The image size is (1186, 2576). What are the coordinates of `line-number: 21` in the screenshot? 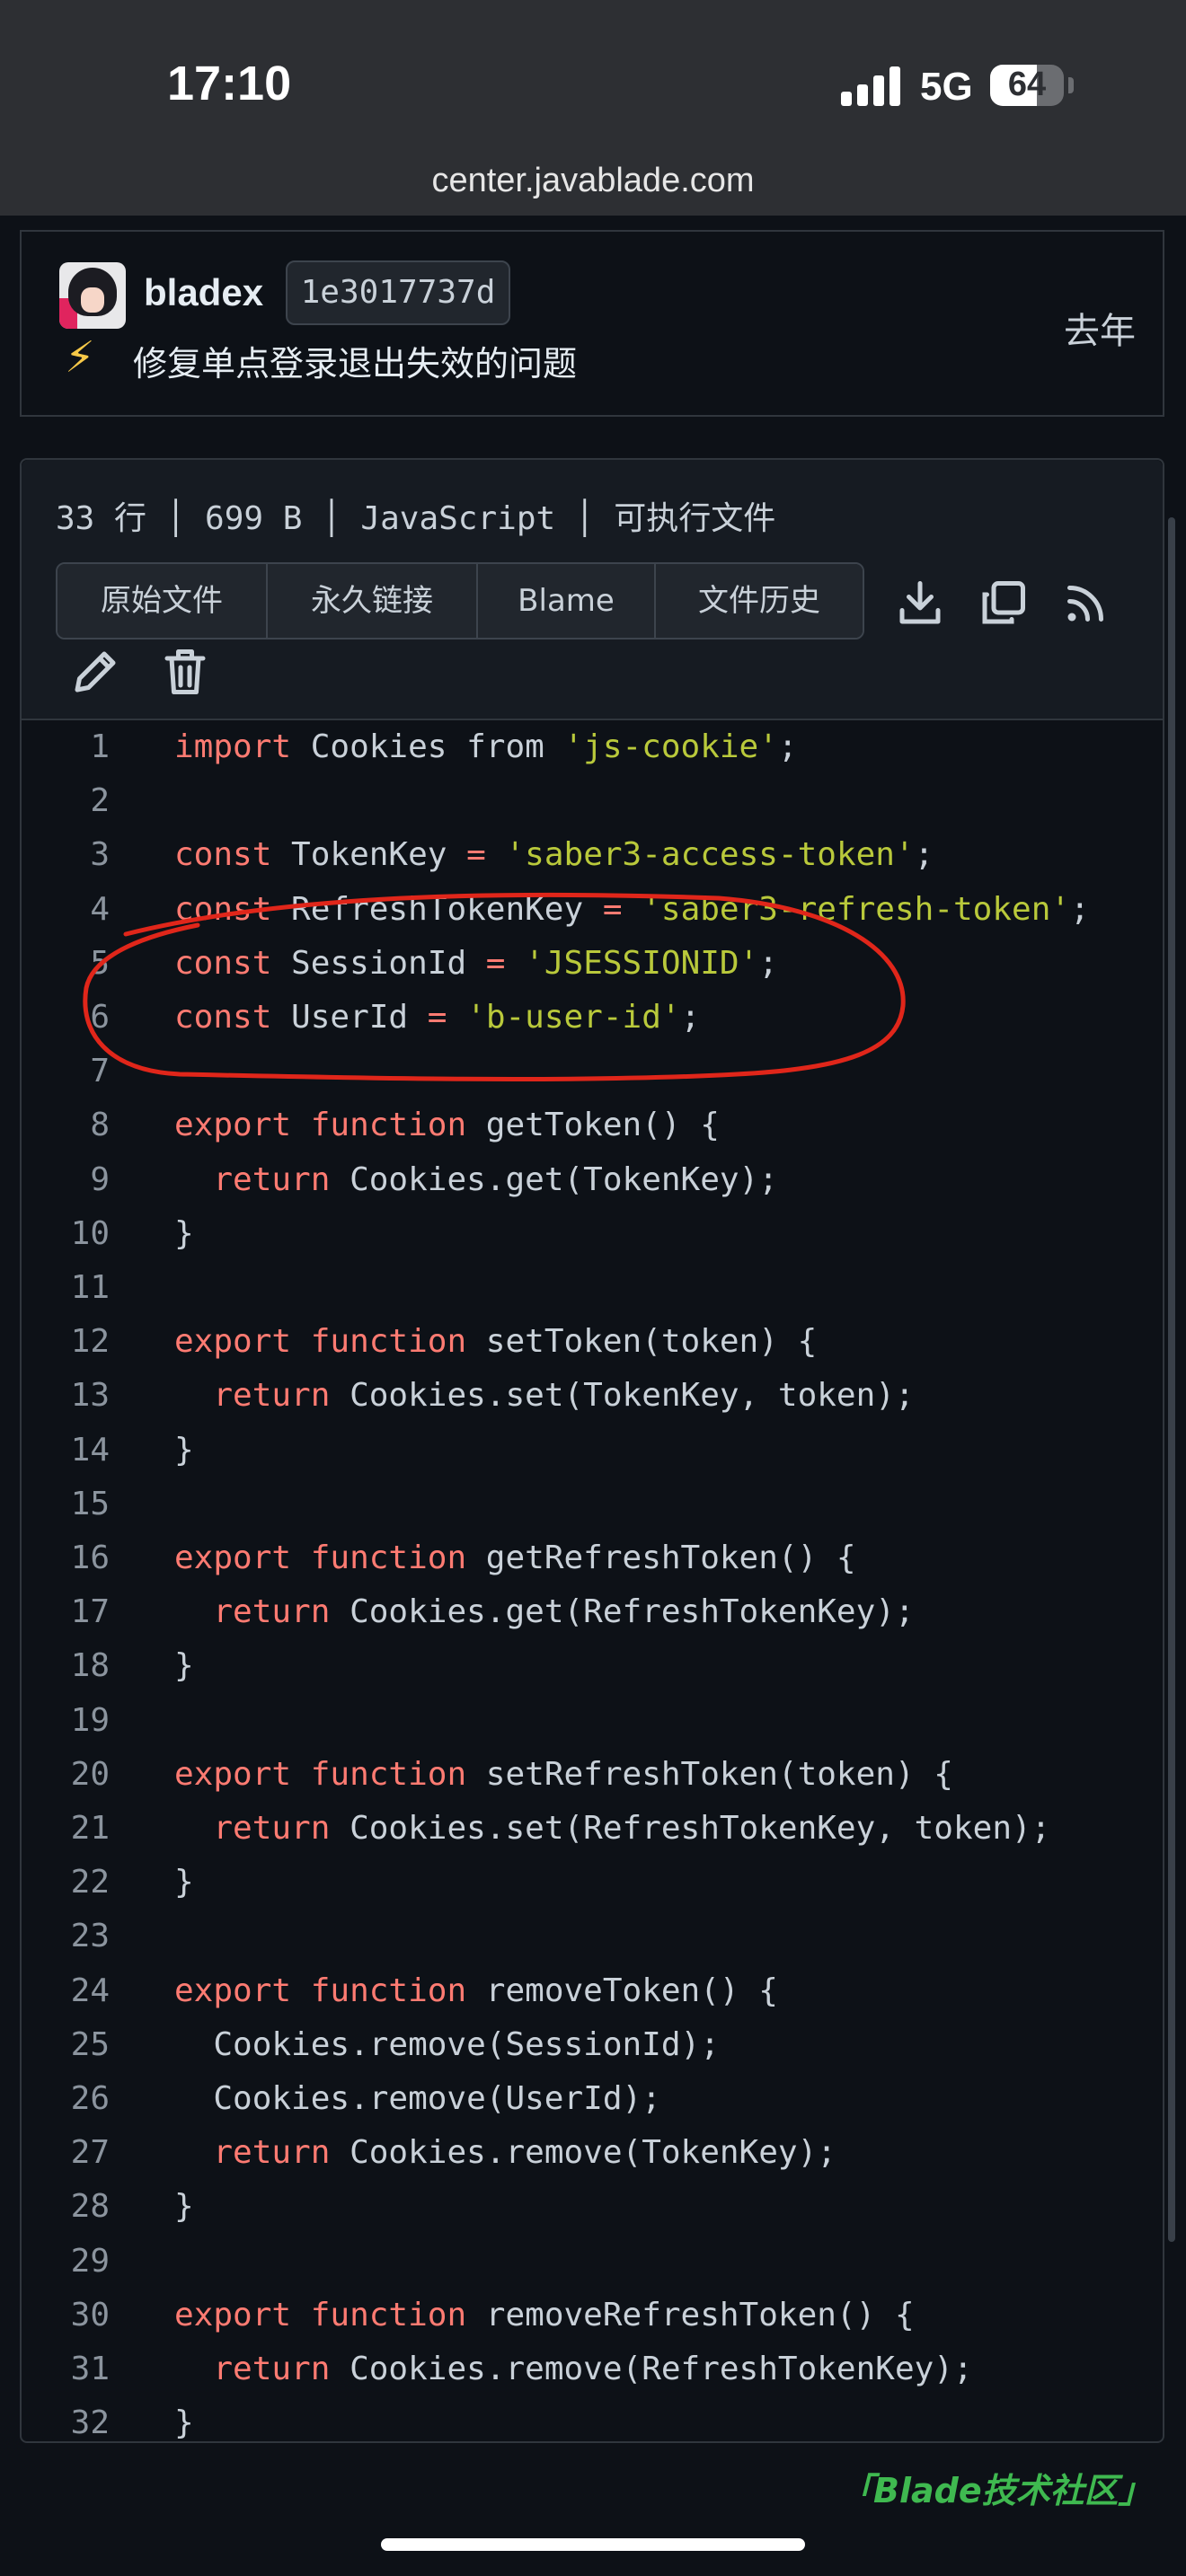 It's located at (66, 1829).